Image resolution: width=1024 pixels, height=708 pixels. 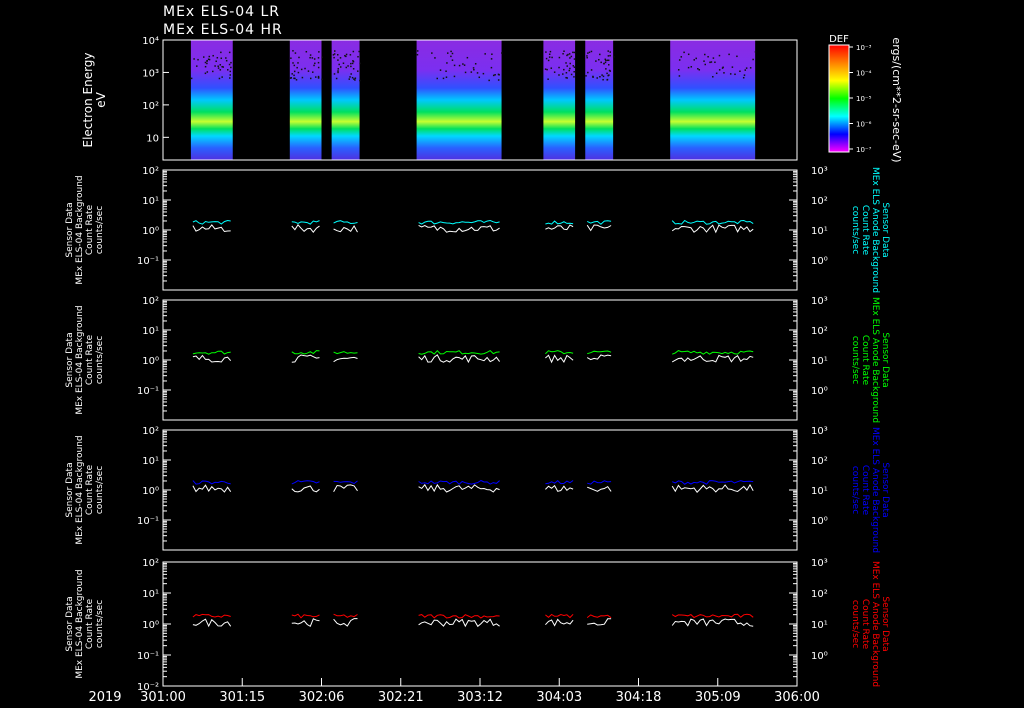 I want to click on spectrogram-interval, so click(x=459, y=100).